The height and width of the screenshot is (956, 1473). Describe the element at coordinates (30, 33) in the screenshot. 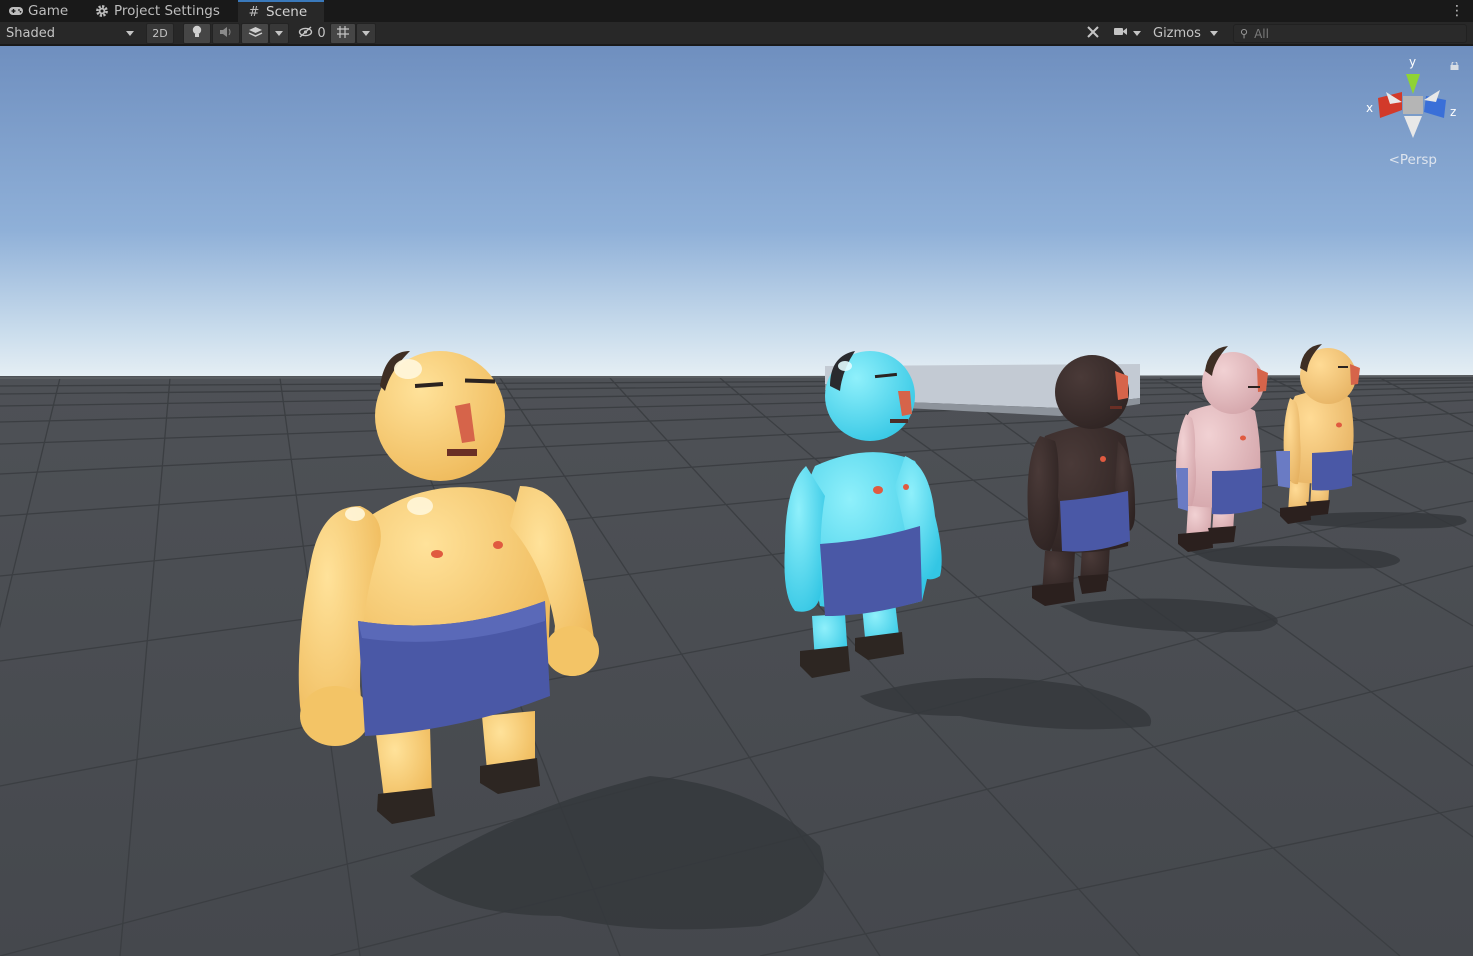

I see `draw-mode-label: Shaded` at that location.